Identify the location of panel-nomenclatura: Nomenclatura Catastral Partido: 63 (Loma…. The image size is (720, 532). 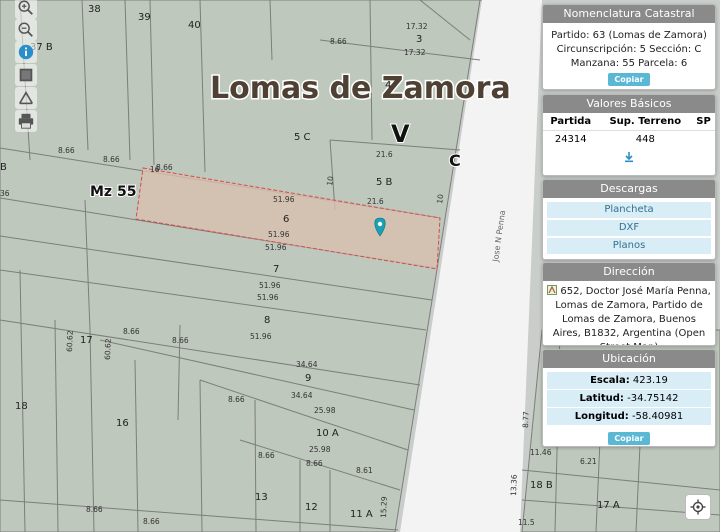
(629, 47).